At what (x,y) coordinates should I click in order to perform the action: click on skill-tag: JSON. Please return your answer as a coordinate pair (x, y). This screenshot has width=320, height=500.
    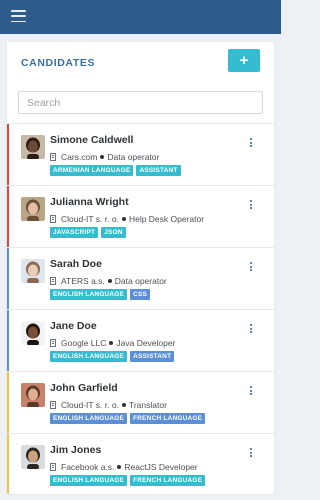
    Looking at the image, I should click on (113, 232).